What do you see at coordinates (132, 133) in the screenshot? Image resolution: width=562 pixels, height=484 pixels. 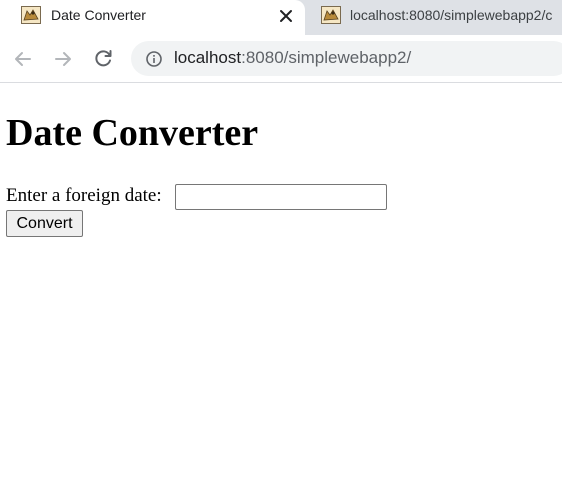 I see `page-title: Date Converter` at bounding box center [132, 133].